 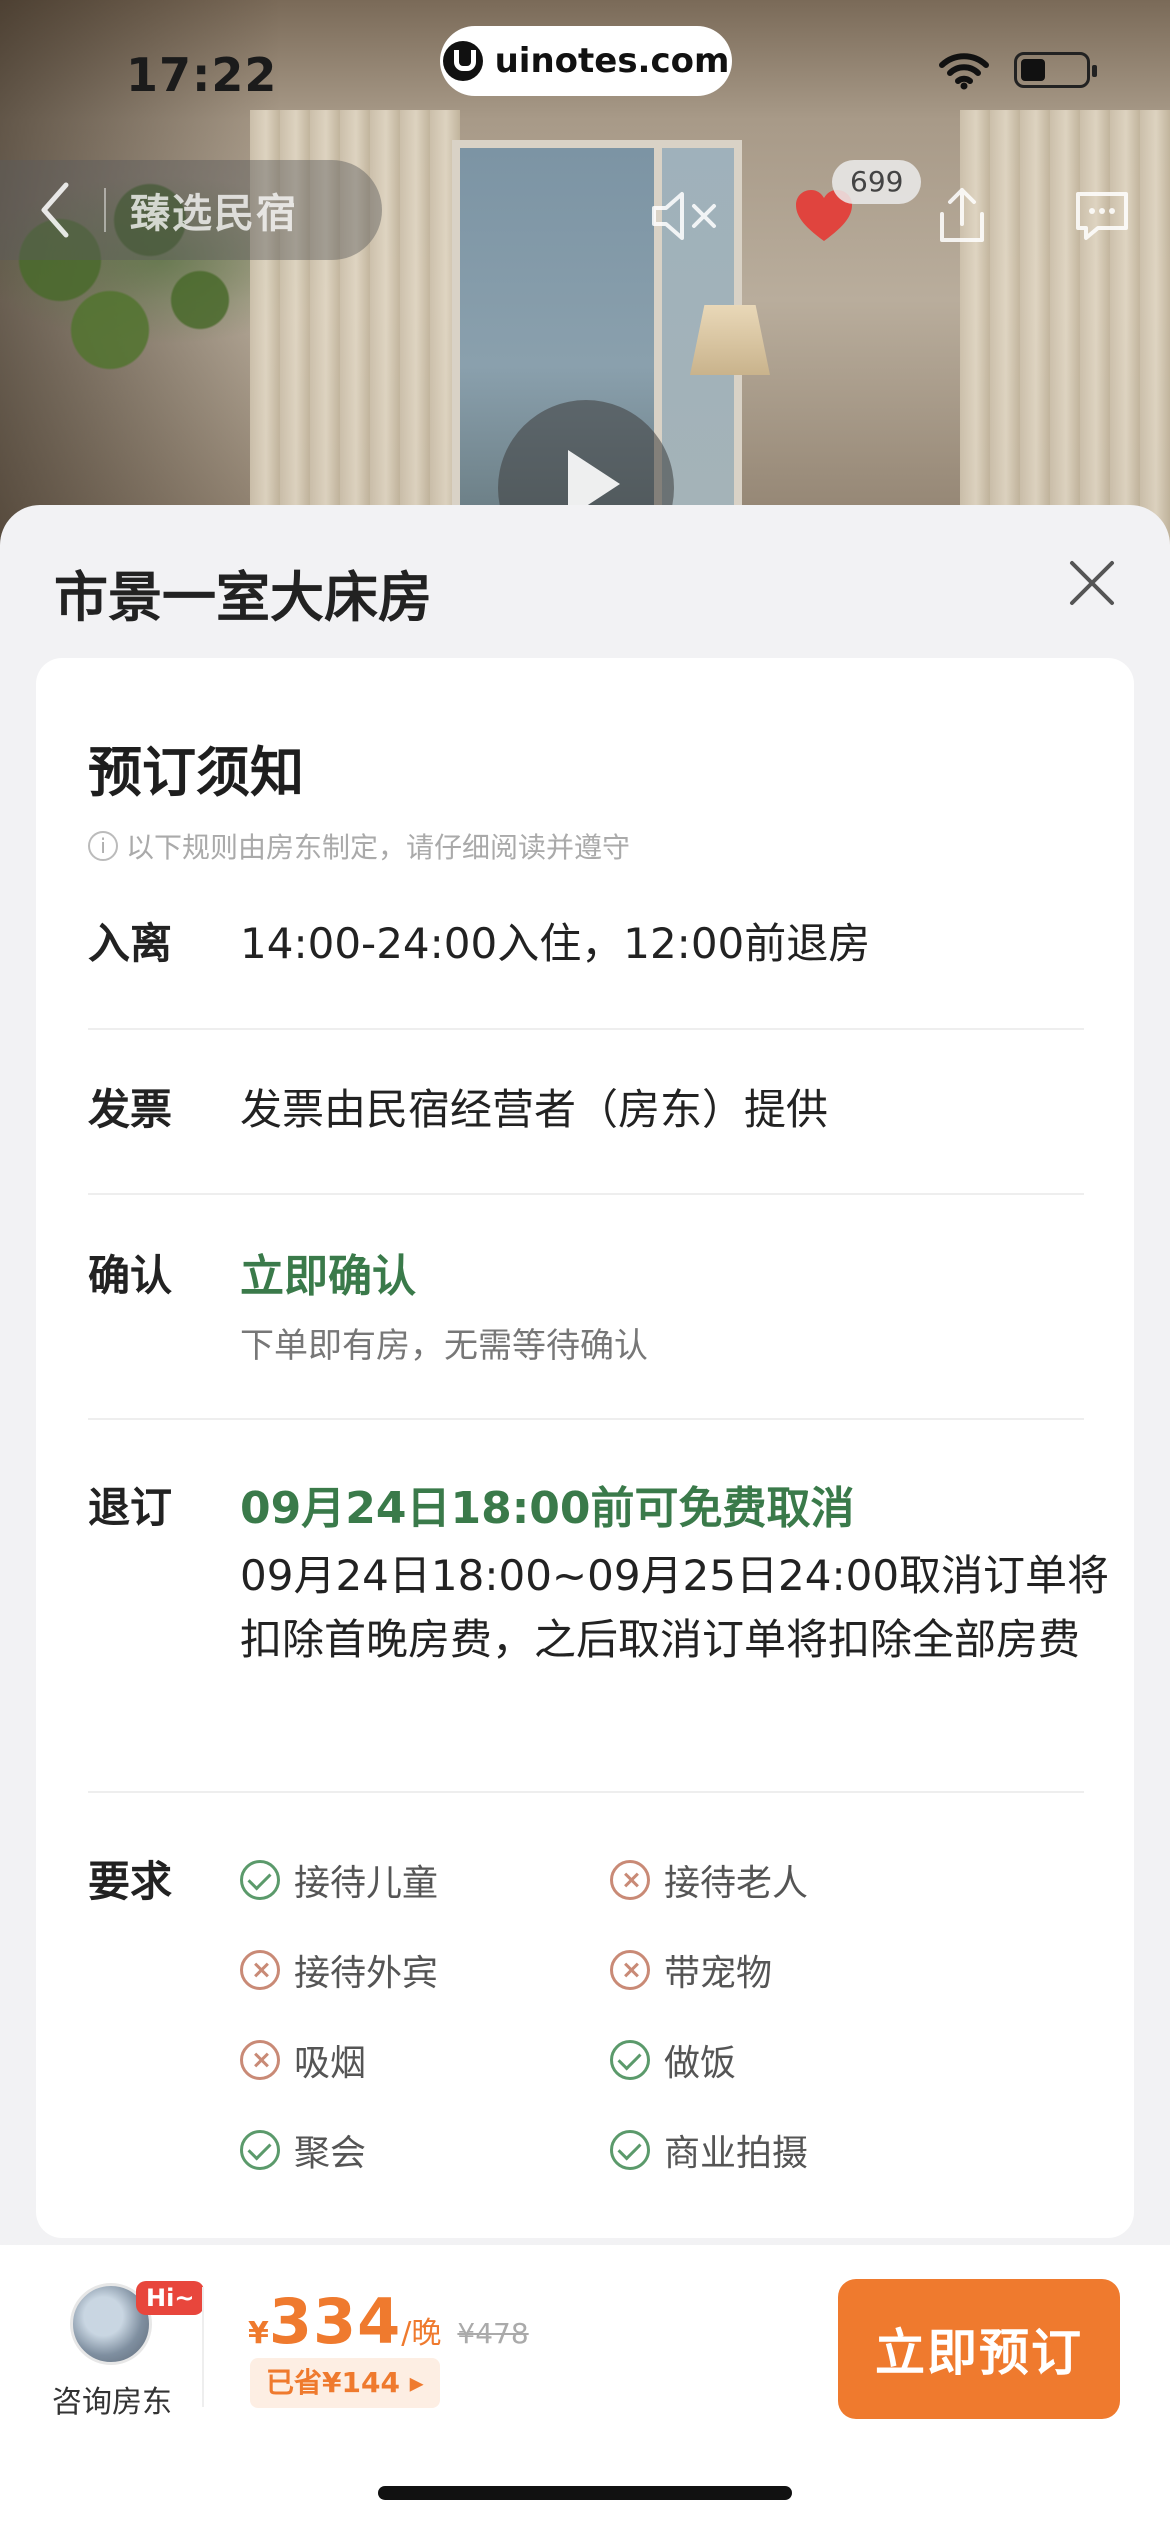 I want to click on wifi-icon, so click(x=964, y=71).